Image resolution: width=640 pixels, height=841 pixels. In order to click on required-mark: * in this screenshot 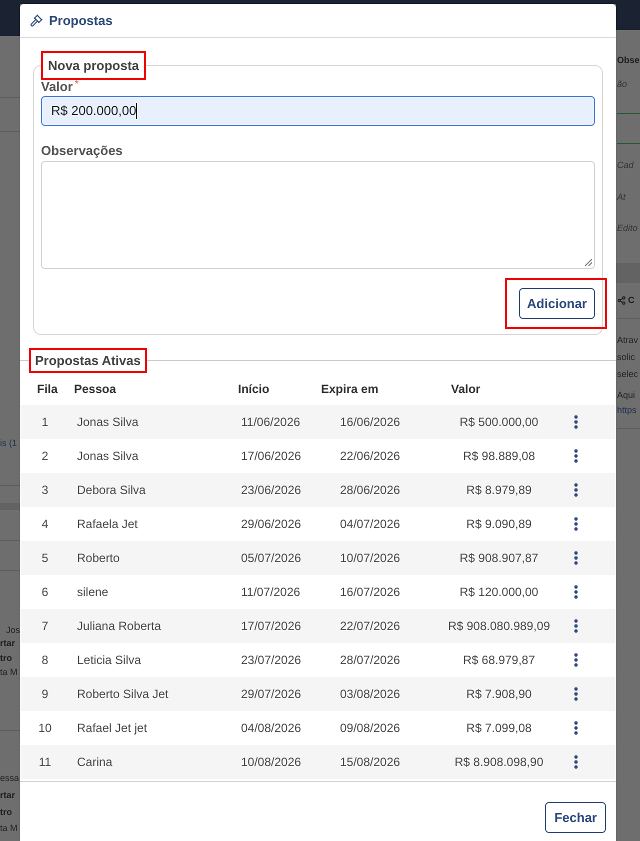, I will do `click(76, 85)`.